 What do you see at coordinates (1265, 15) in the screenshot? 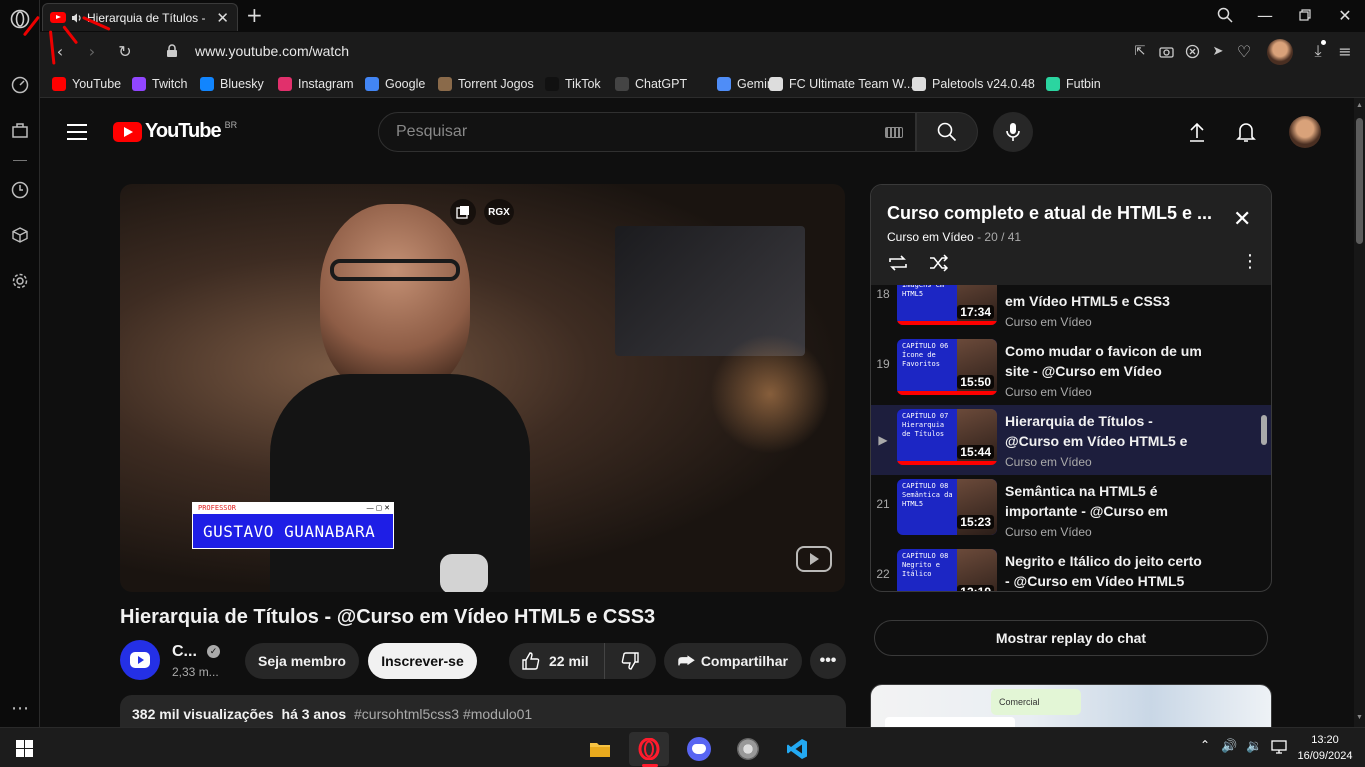
I see `minimize-icon: —` at bounding box center [1265, 15].